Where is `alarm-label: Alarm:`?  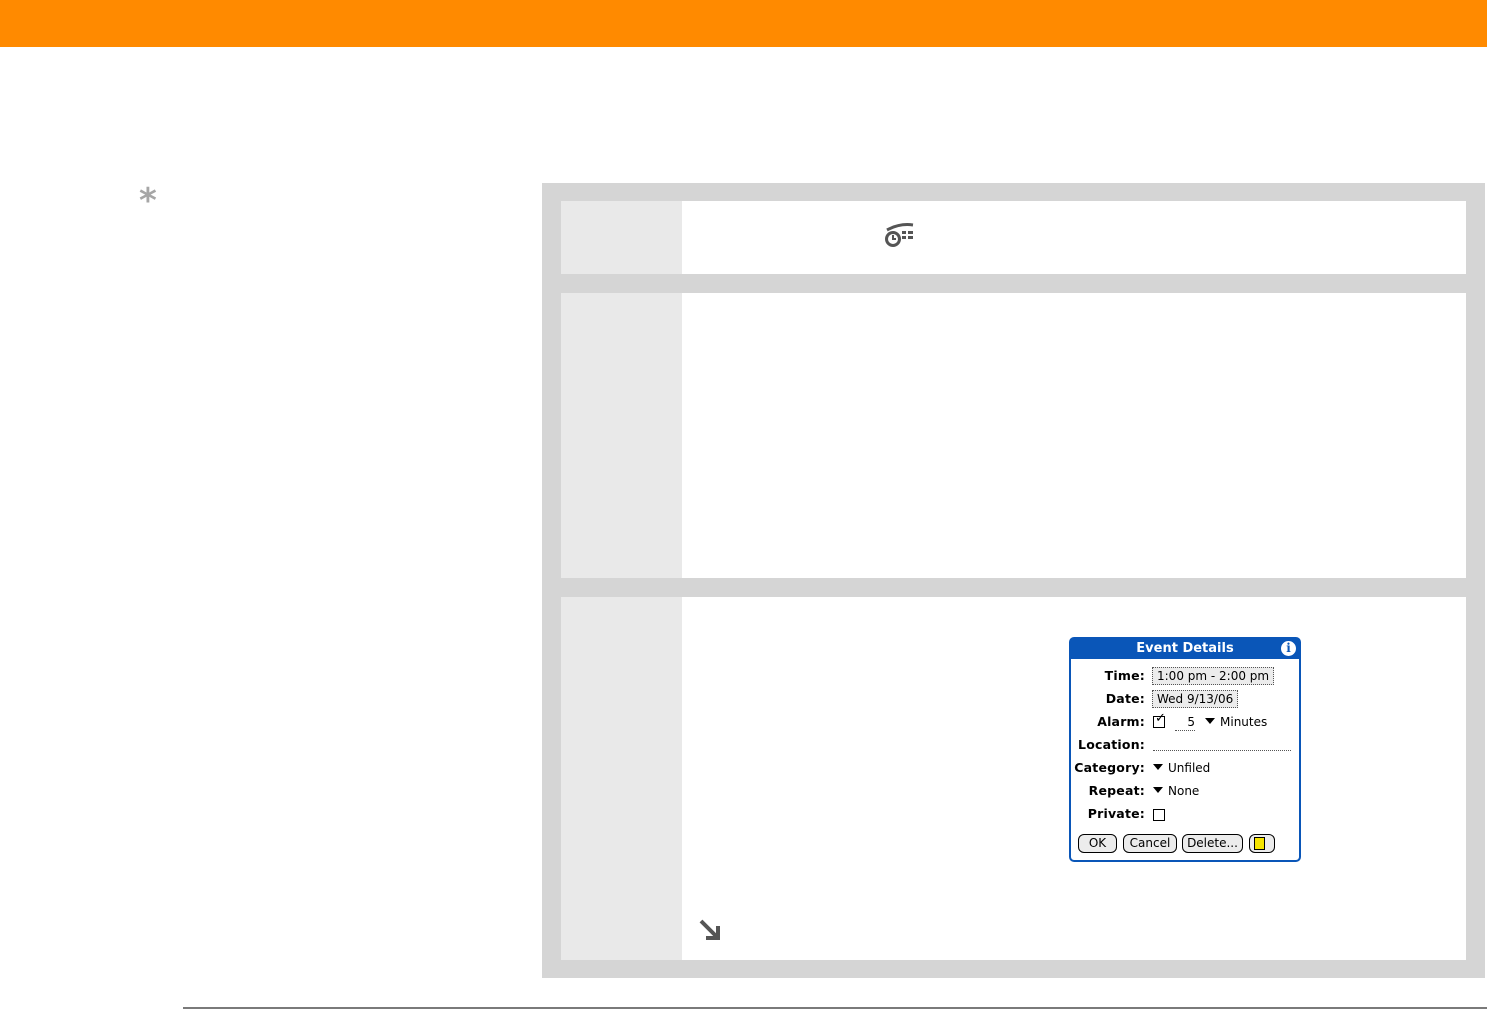
alarm-label: Alarm: is located at coordinates (1121, 721).